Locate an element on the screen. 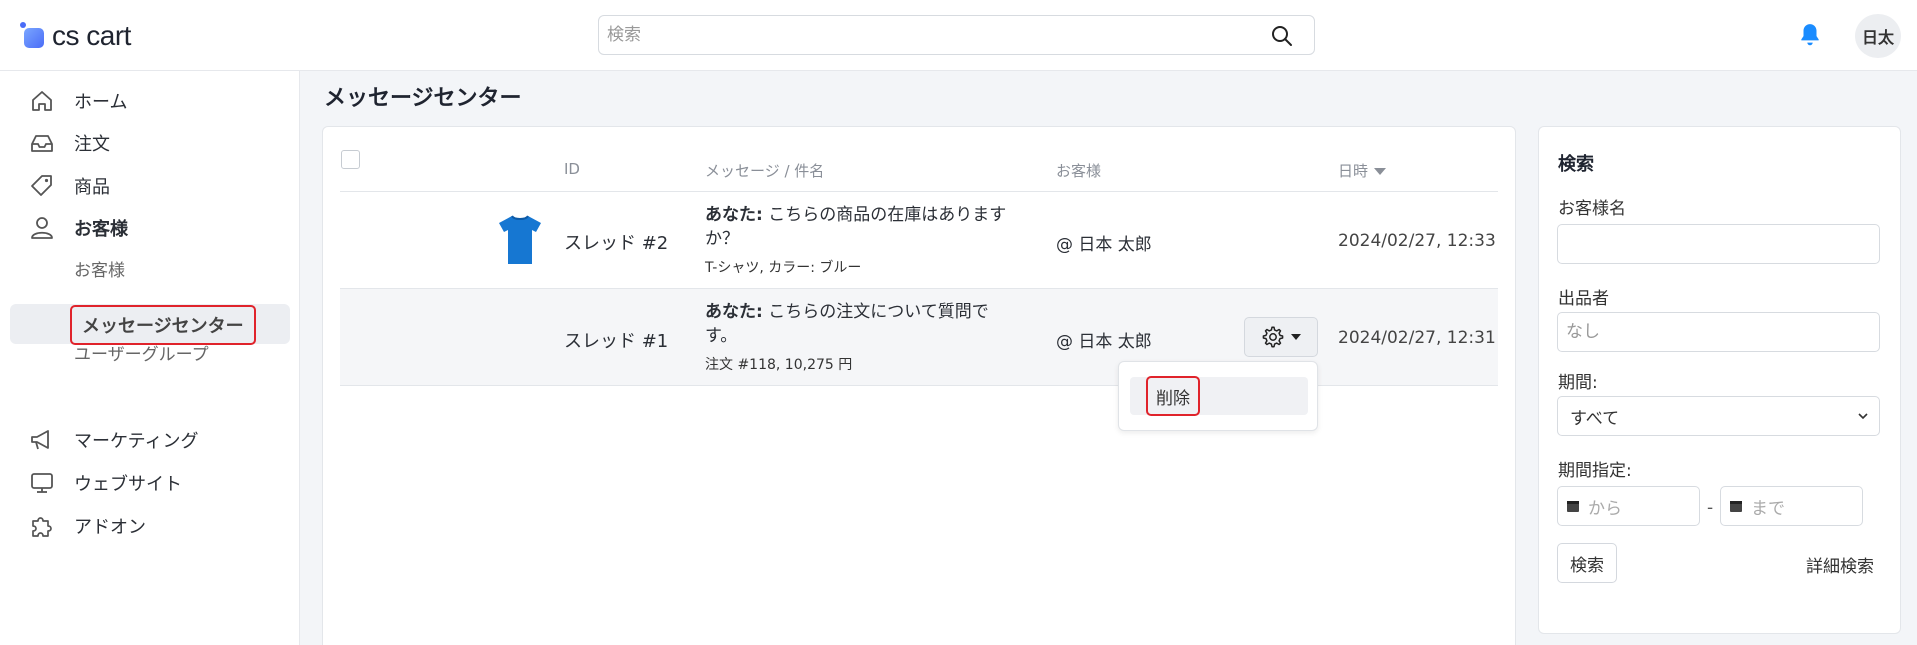 This screenshot has width=1917, height=645. monitor-icon is located at coordinates (42, 483).